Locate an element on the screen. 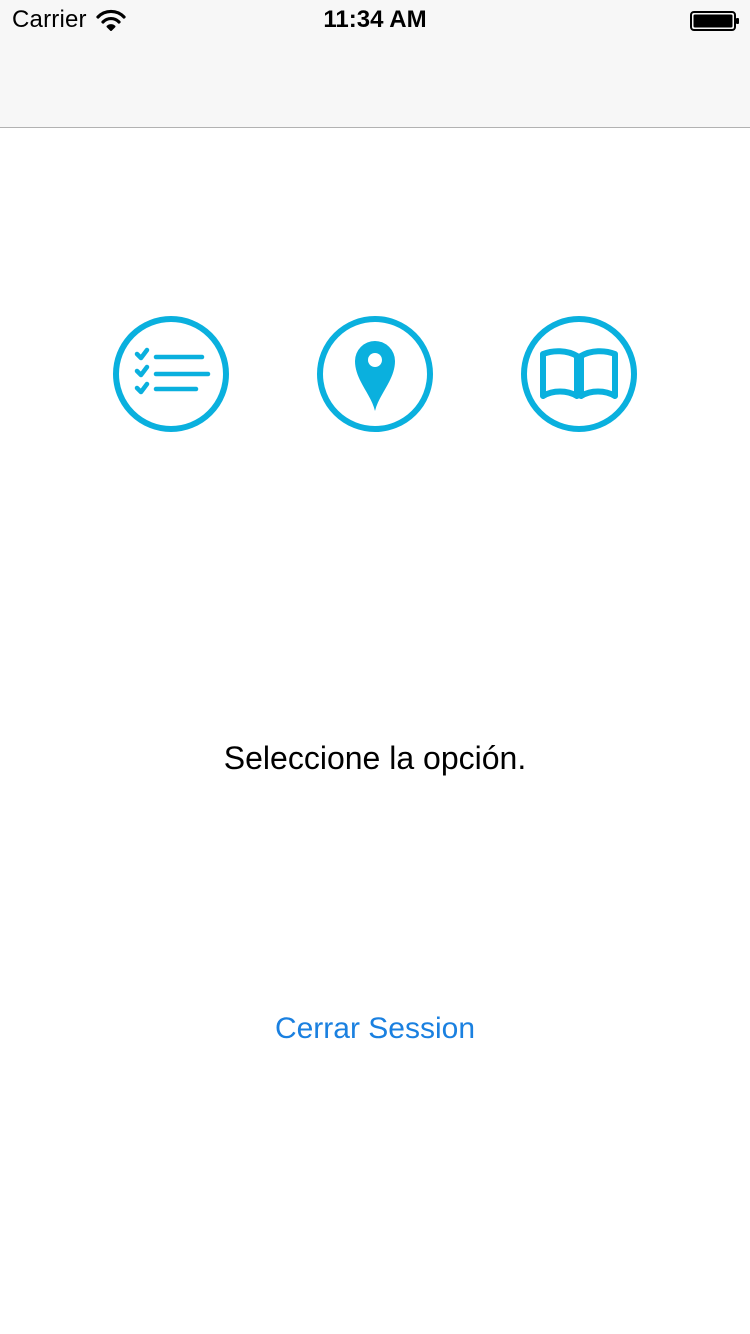  status-time: 11:34 AM is located at coordinates (375, 19).